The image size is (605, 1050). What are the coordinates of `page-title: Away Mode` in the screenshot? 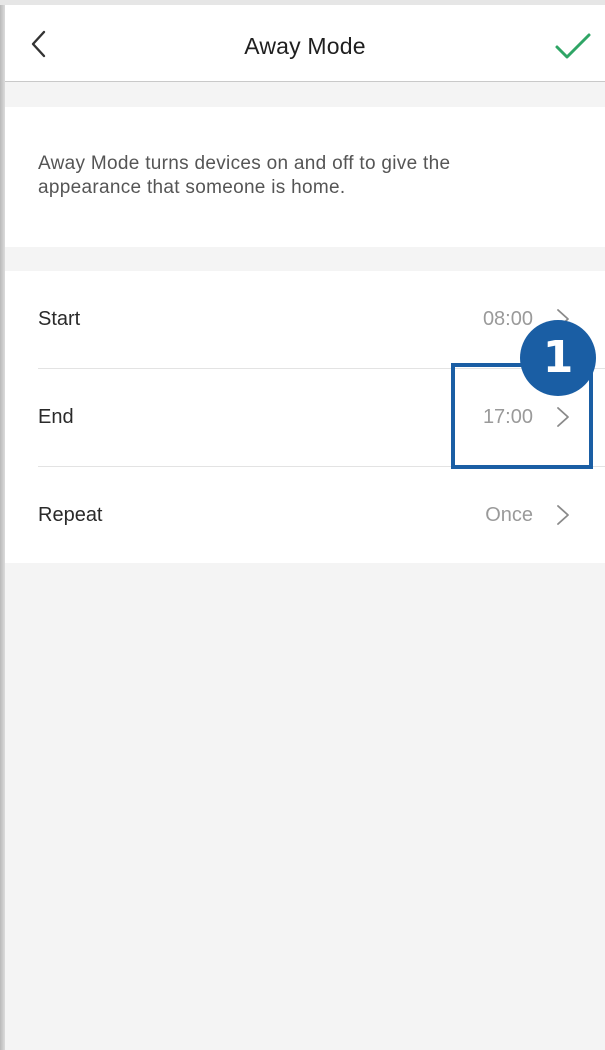 It's located at (305, 46).